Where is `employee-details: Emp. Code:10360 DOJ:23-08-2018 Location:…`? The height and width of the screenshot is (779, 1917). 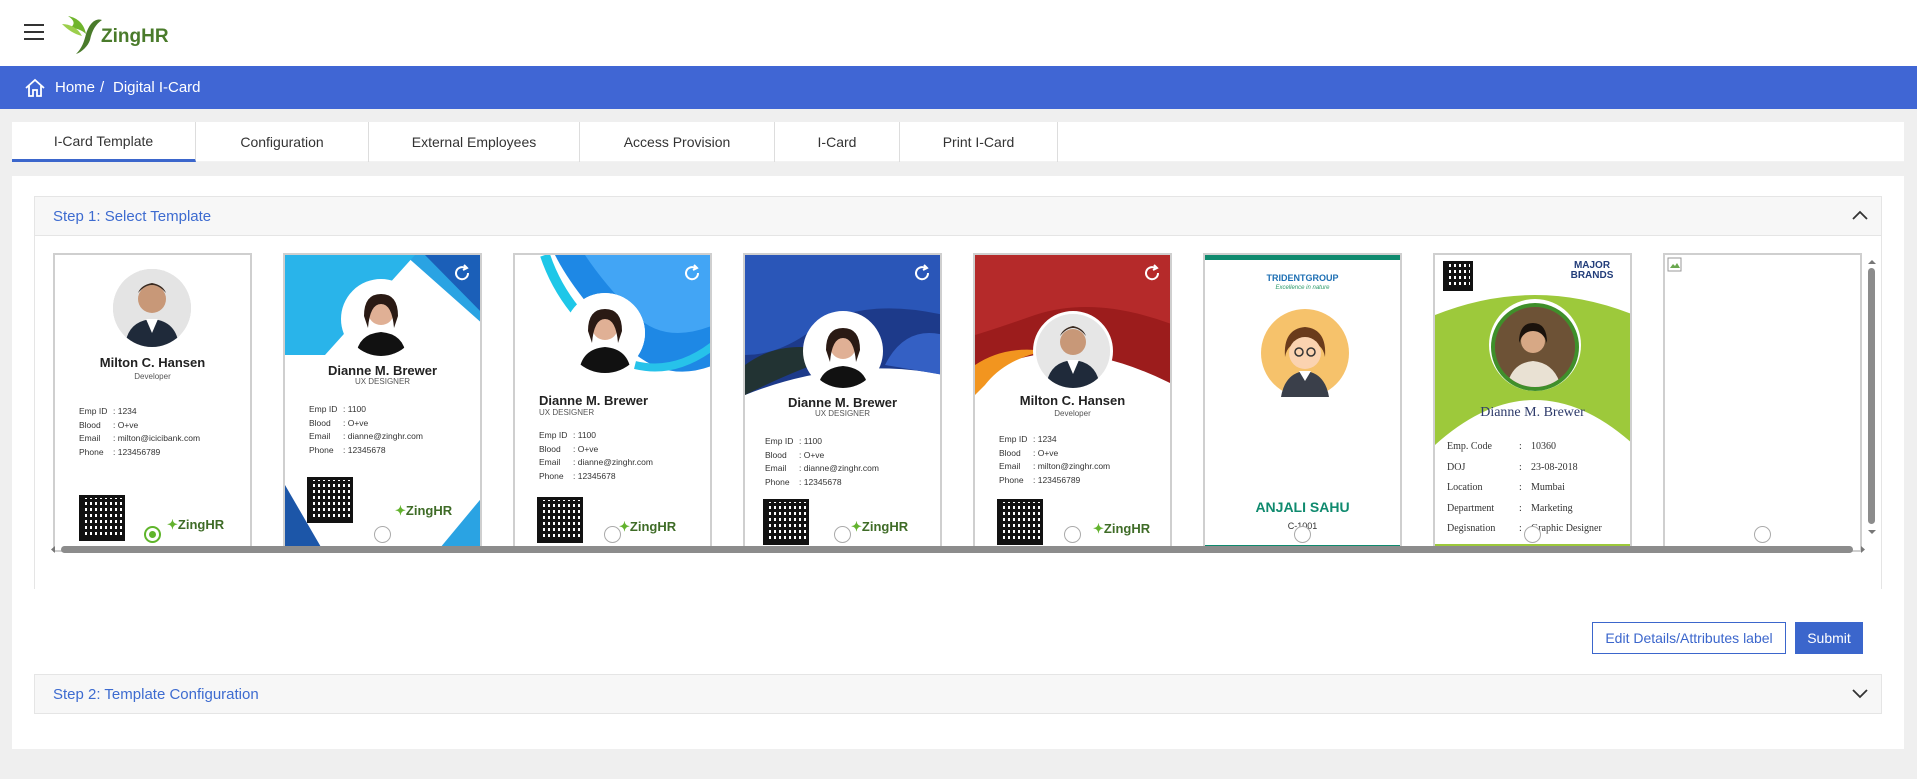 employee-details: Emp. Code:10360 DOJ:23-08-2018 Location:… is located at coordinates (1524, 487).